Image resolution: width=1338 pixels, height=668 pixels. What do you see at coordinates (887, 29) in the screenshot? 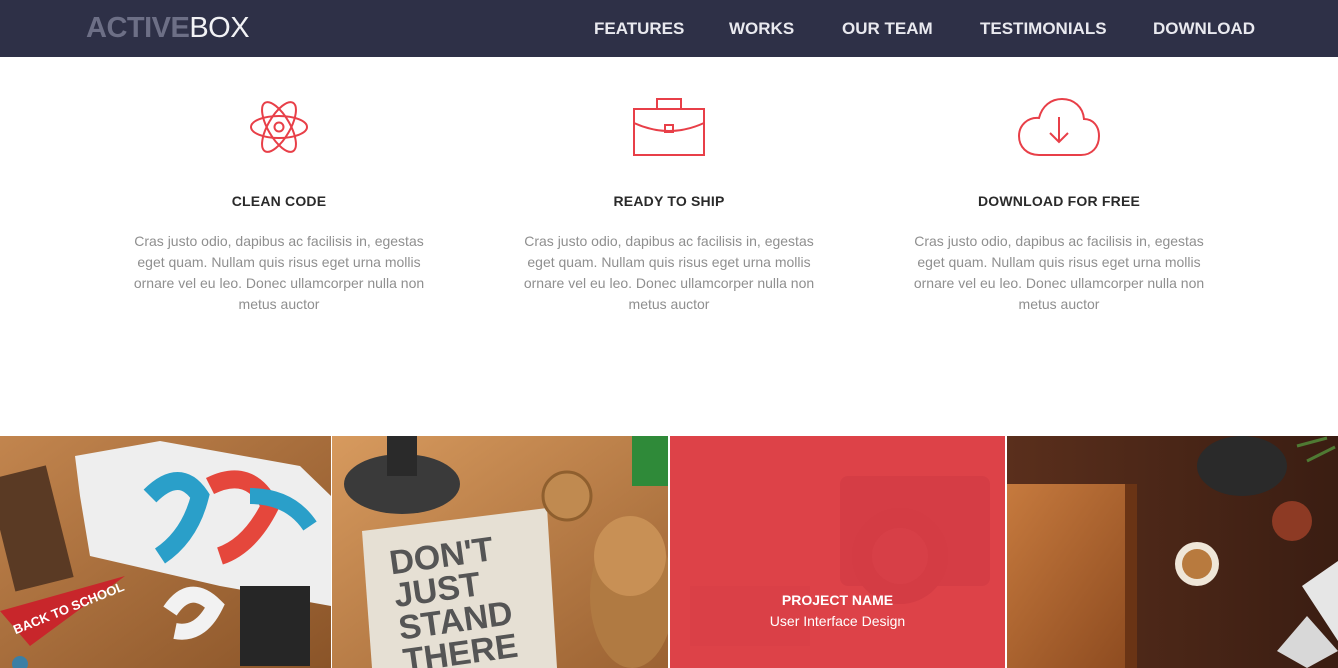
I see `nav-link-our-team: OUR TEAM` at bounding box center [887, 29].